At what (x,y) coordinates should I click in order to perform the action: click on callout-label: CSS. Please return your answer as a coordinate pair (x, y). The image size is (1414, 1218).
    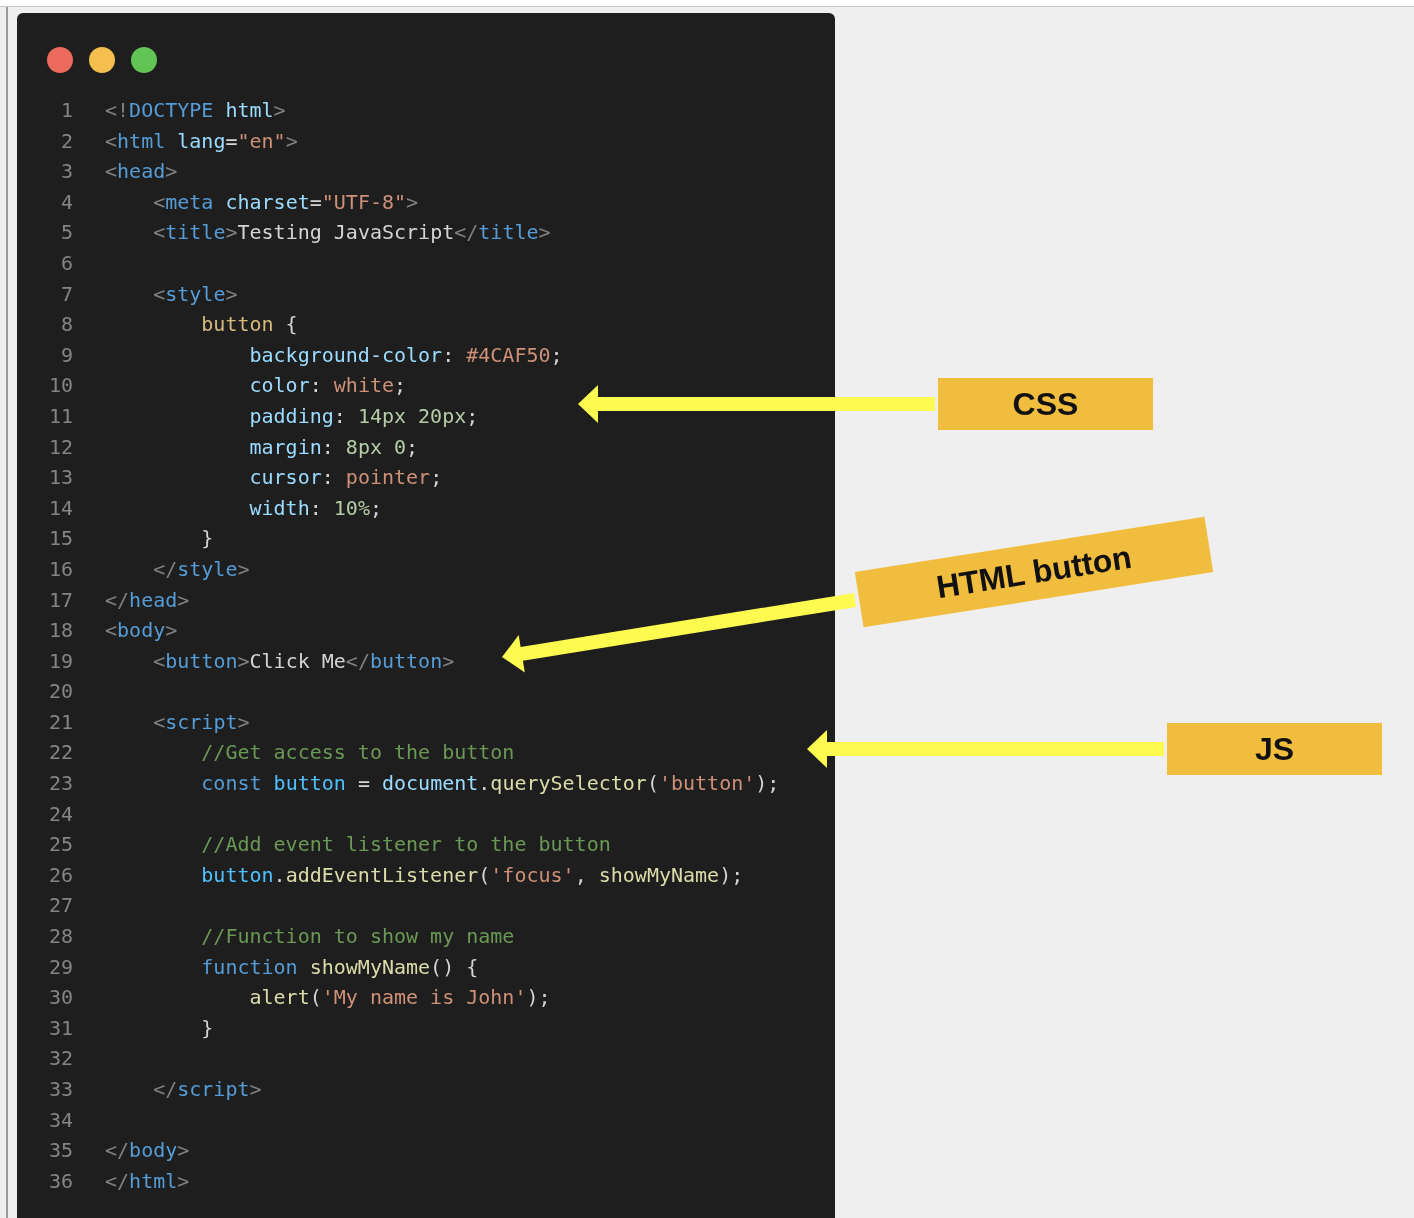
    Looking at the image, I should click on (1045, 404).